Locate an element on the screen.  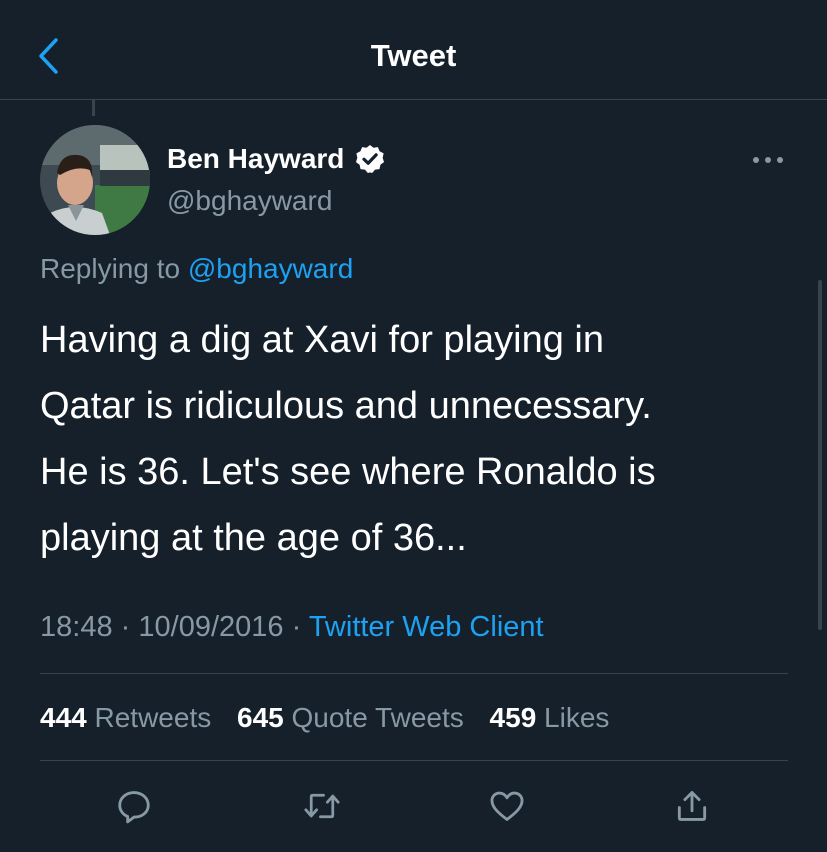
replying-to-link: @bghayward is located at coordinates (270, 268).